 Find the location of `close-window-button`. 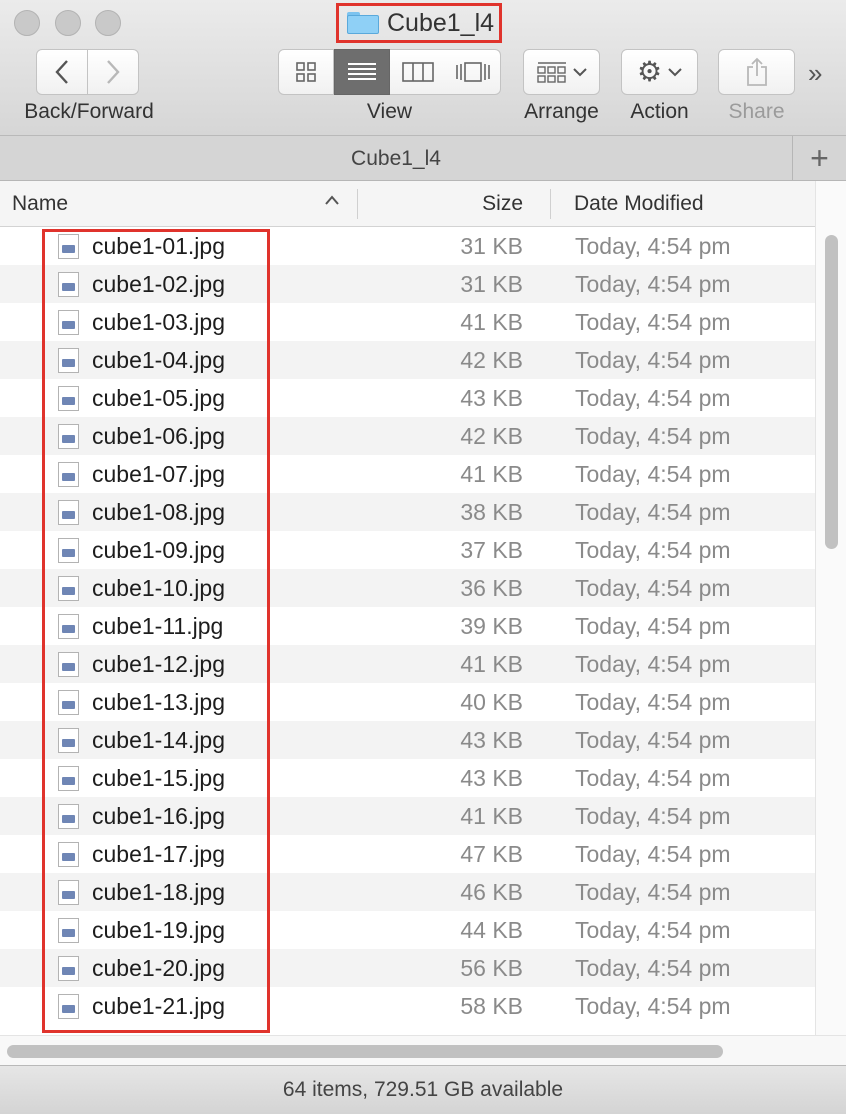

close-window-button is located at coordinates (27, 23).